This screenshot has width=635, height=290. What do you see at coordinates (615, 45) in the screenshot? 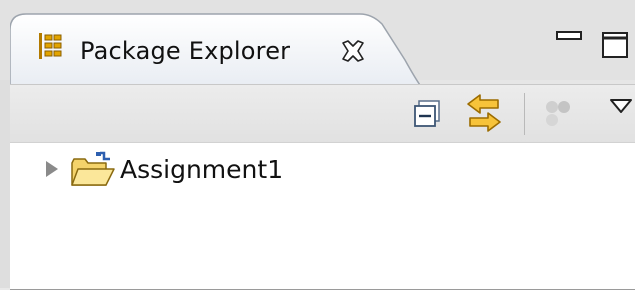
I see `maximize-icon` at bounding box center [615, 45].